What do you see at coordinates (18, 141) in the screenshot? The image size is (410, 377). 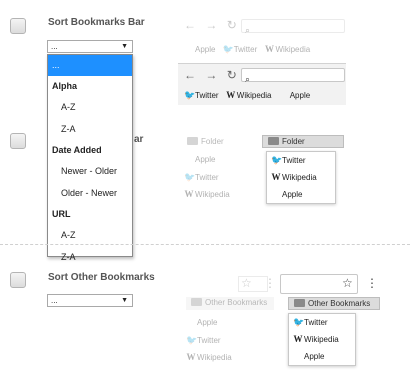 I see `sort-folders-checkbox` at bounding box center [18, 141].